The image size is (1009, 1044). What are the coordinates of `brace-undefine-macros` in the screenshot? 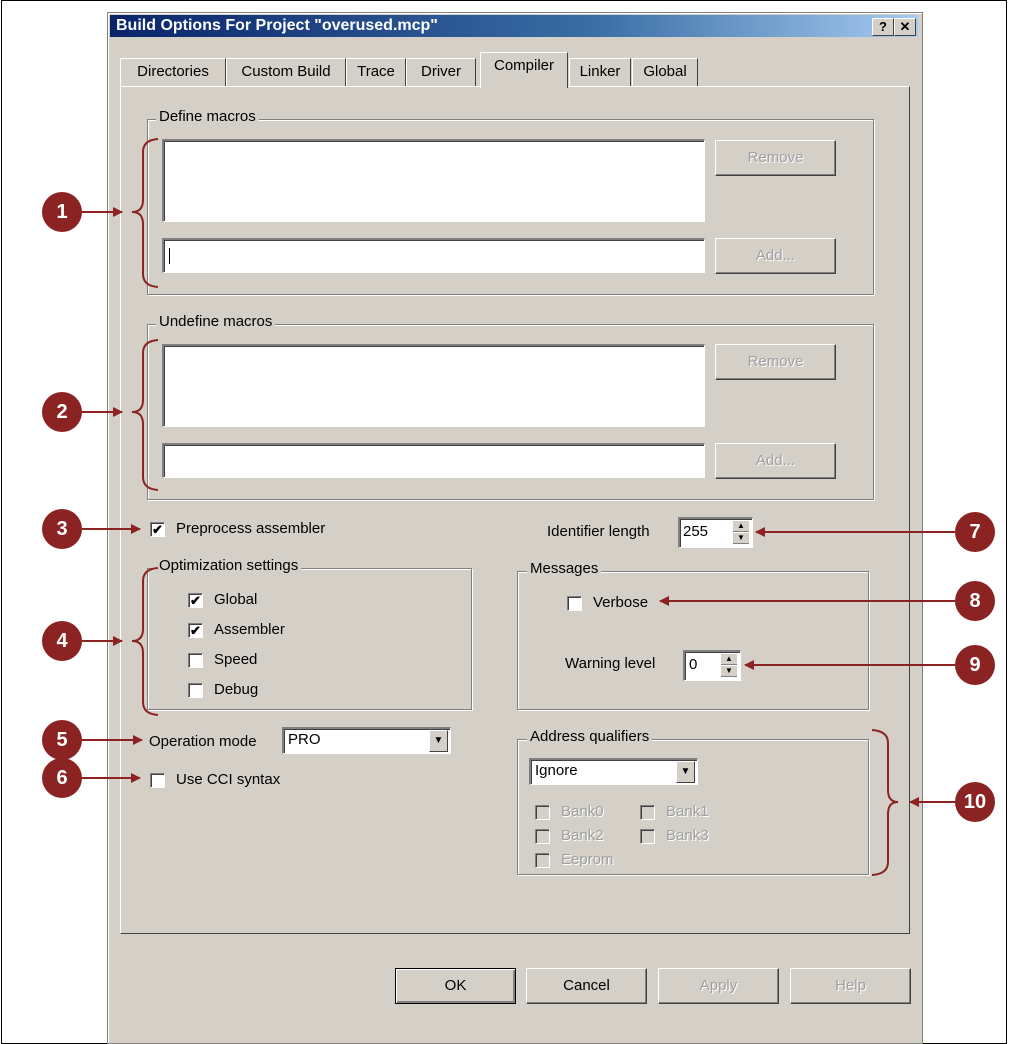 It's located at (145, 415).